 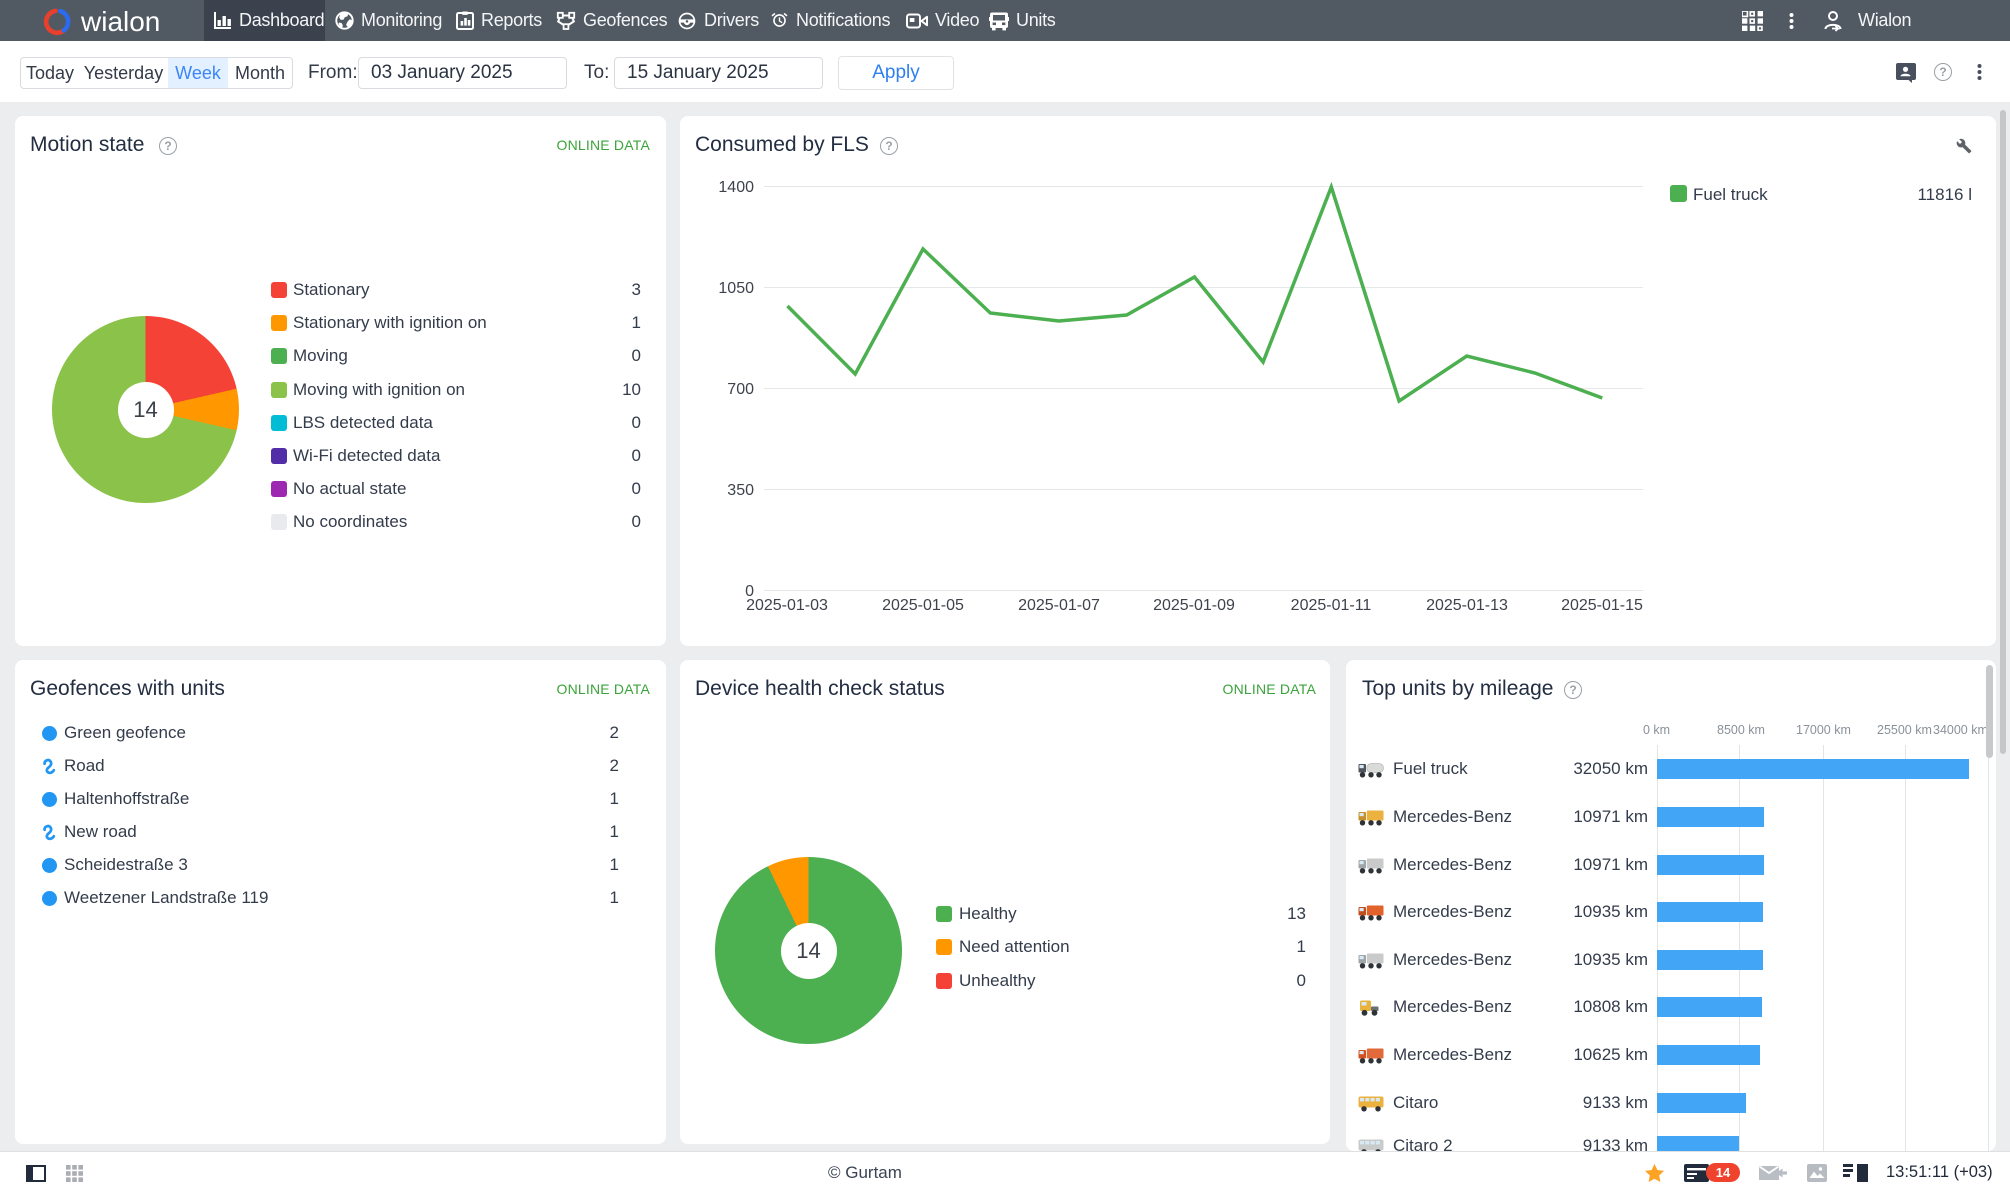 I want to click on svg-text: 2025-01-05, so click(x=923, y=605).